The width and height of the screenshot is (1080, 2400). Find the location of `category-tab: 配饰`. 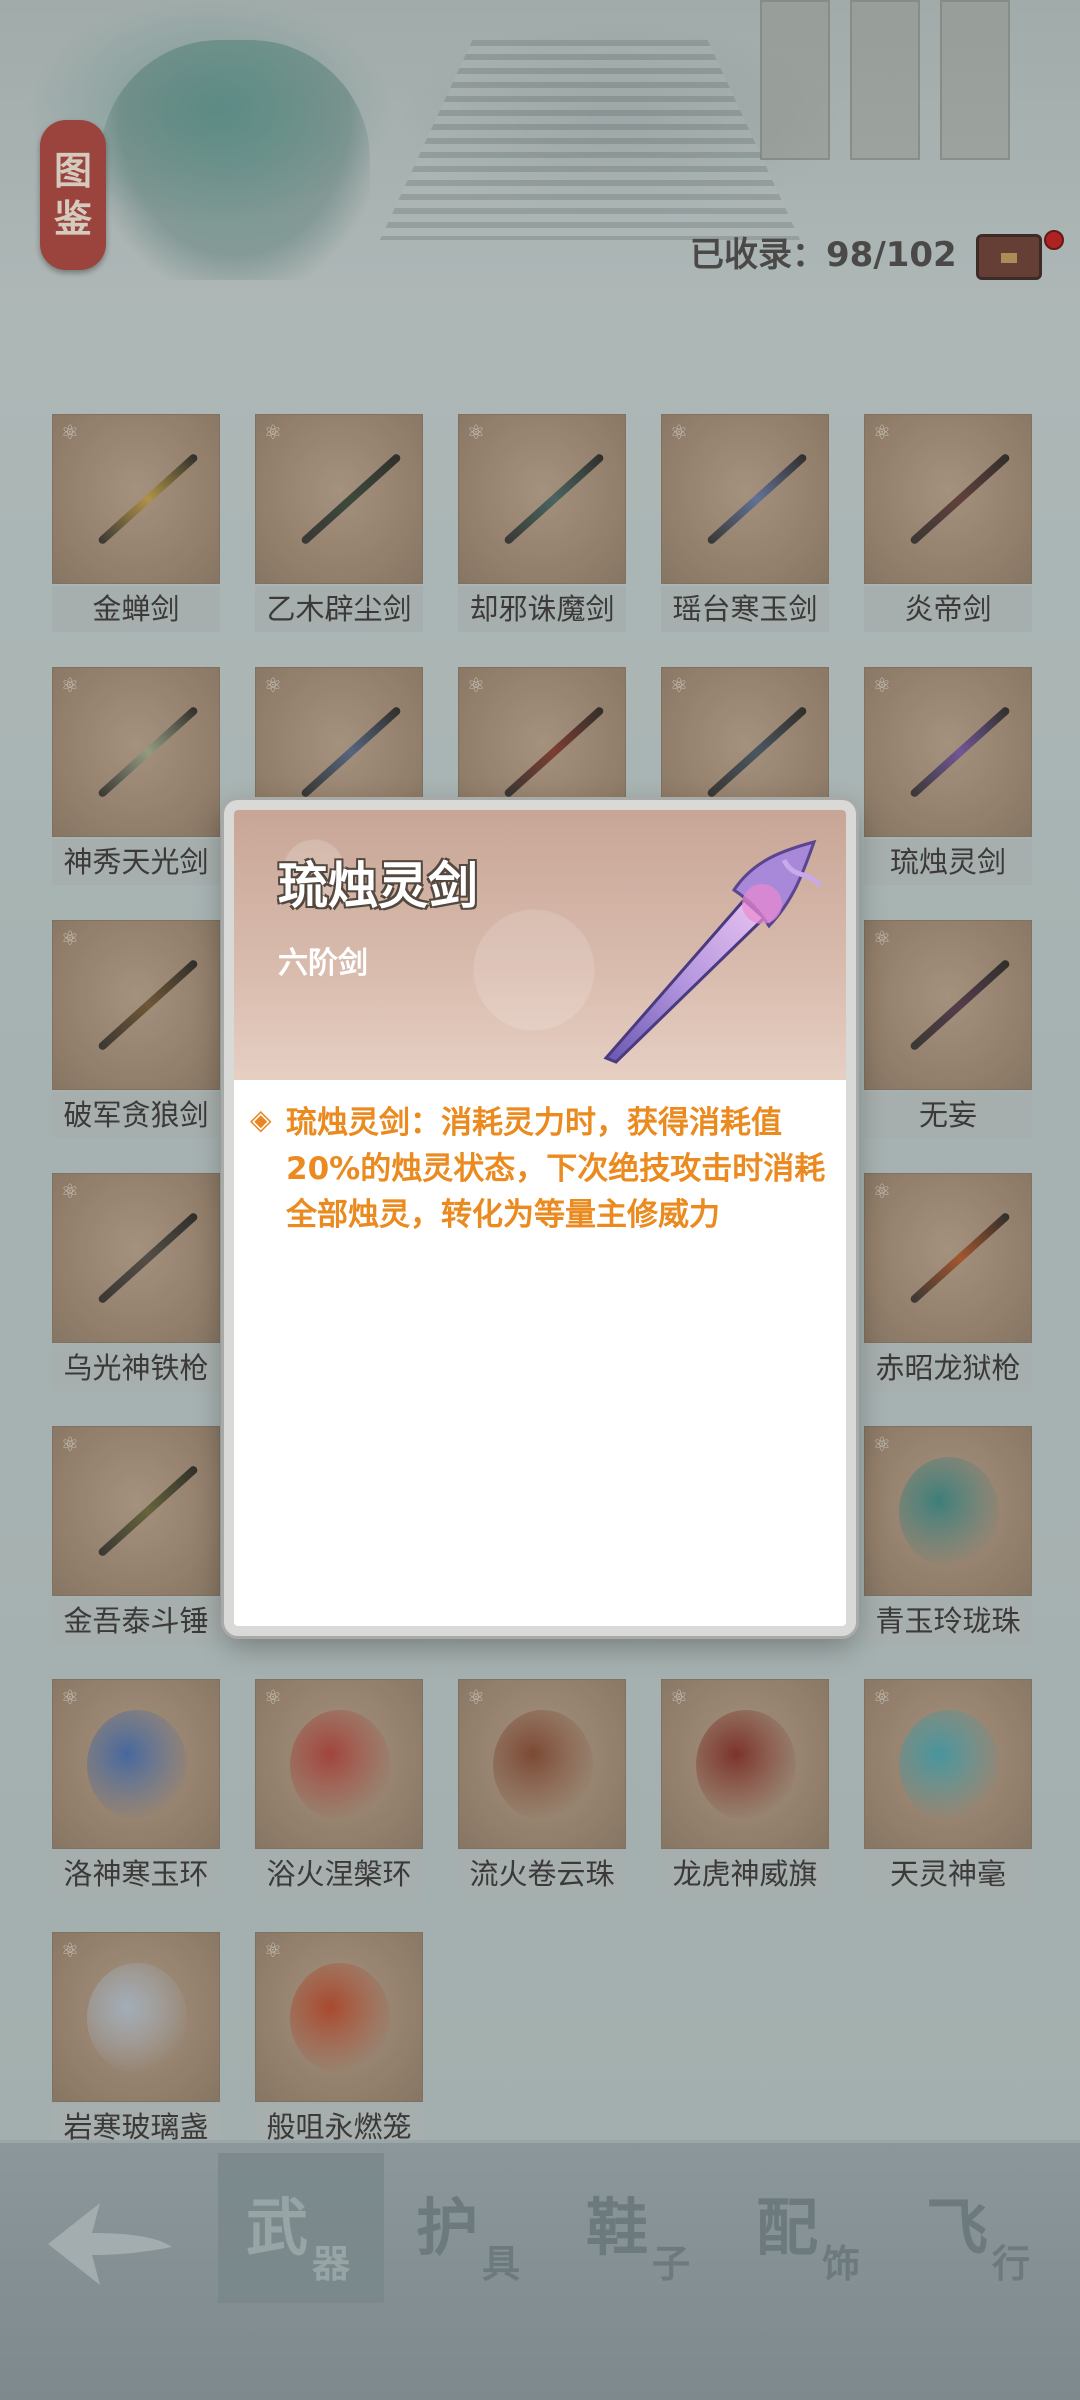

category-tab: 配饰 is located at coordinates (811, 2228).